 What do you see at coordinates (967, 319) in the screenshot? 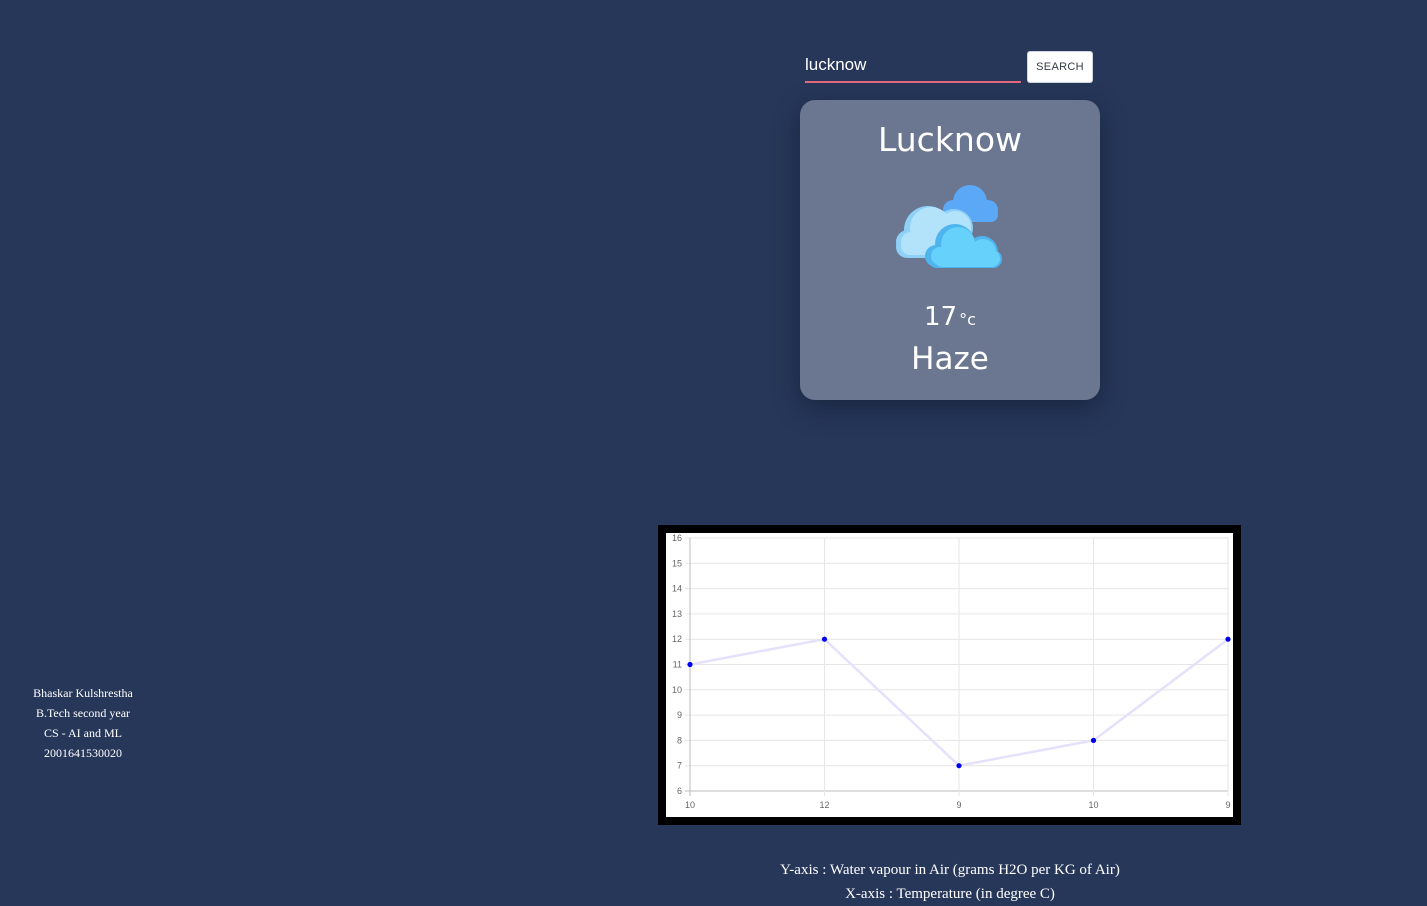
I see `temperature-unit: °c` at bounding box center [967, 319].